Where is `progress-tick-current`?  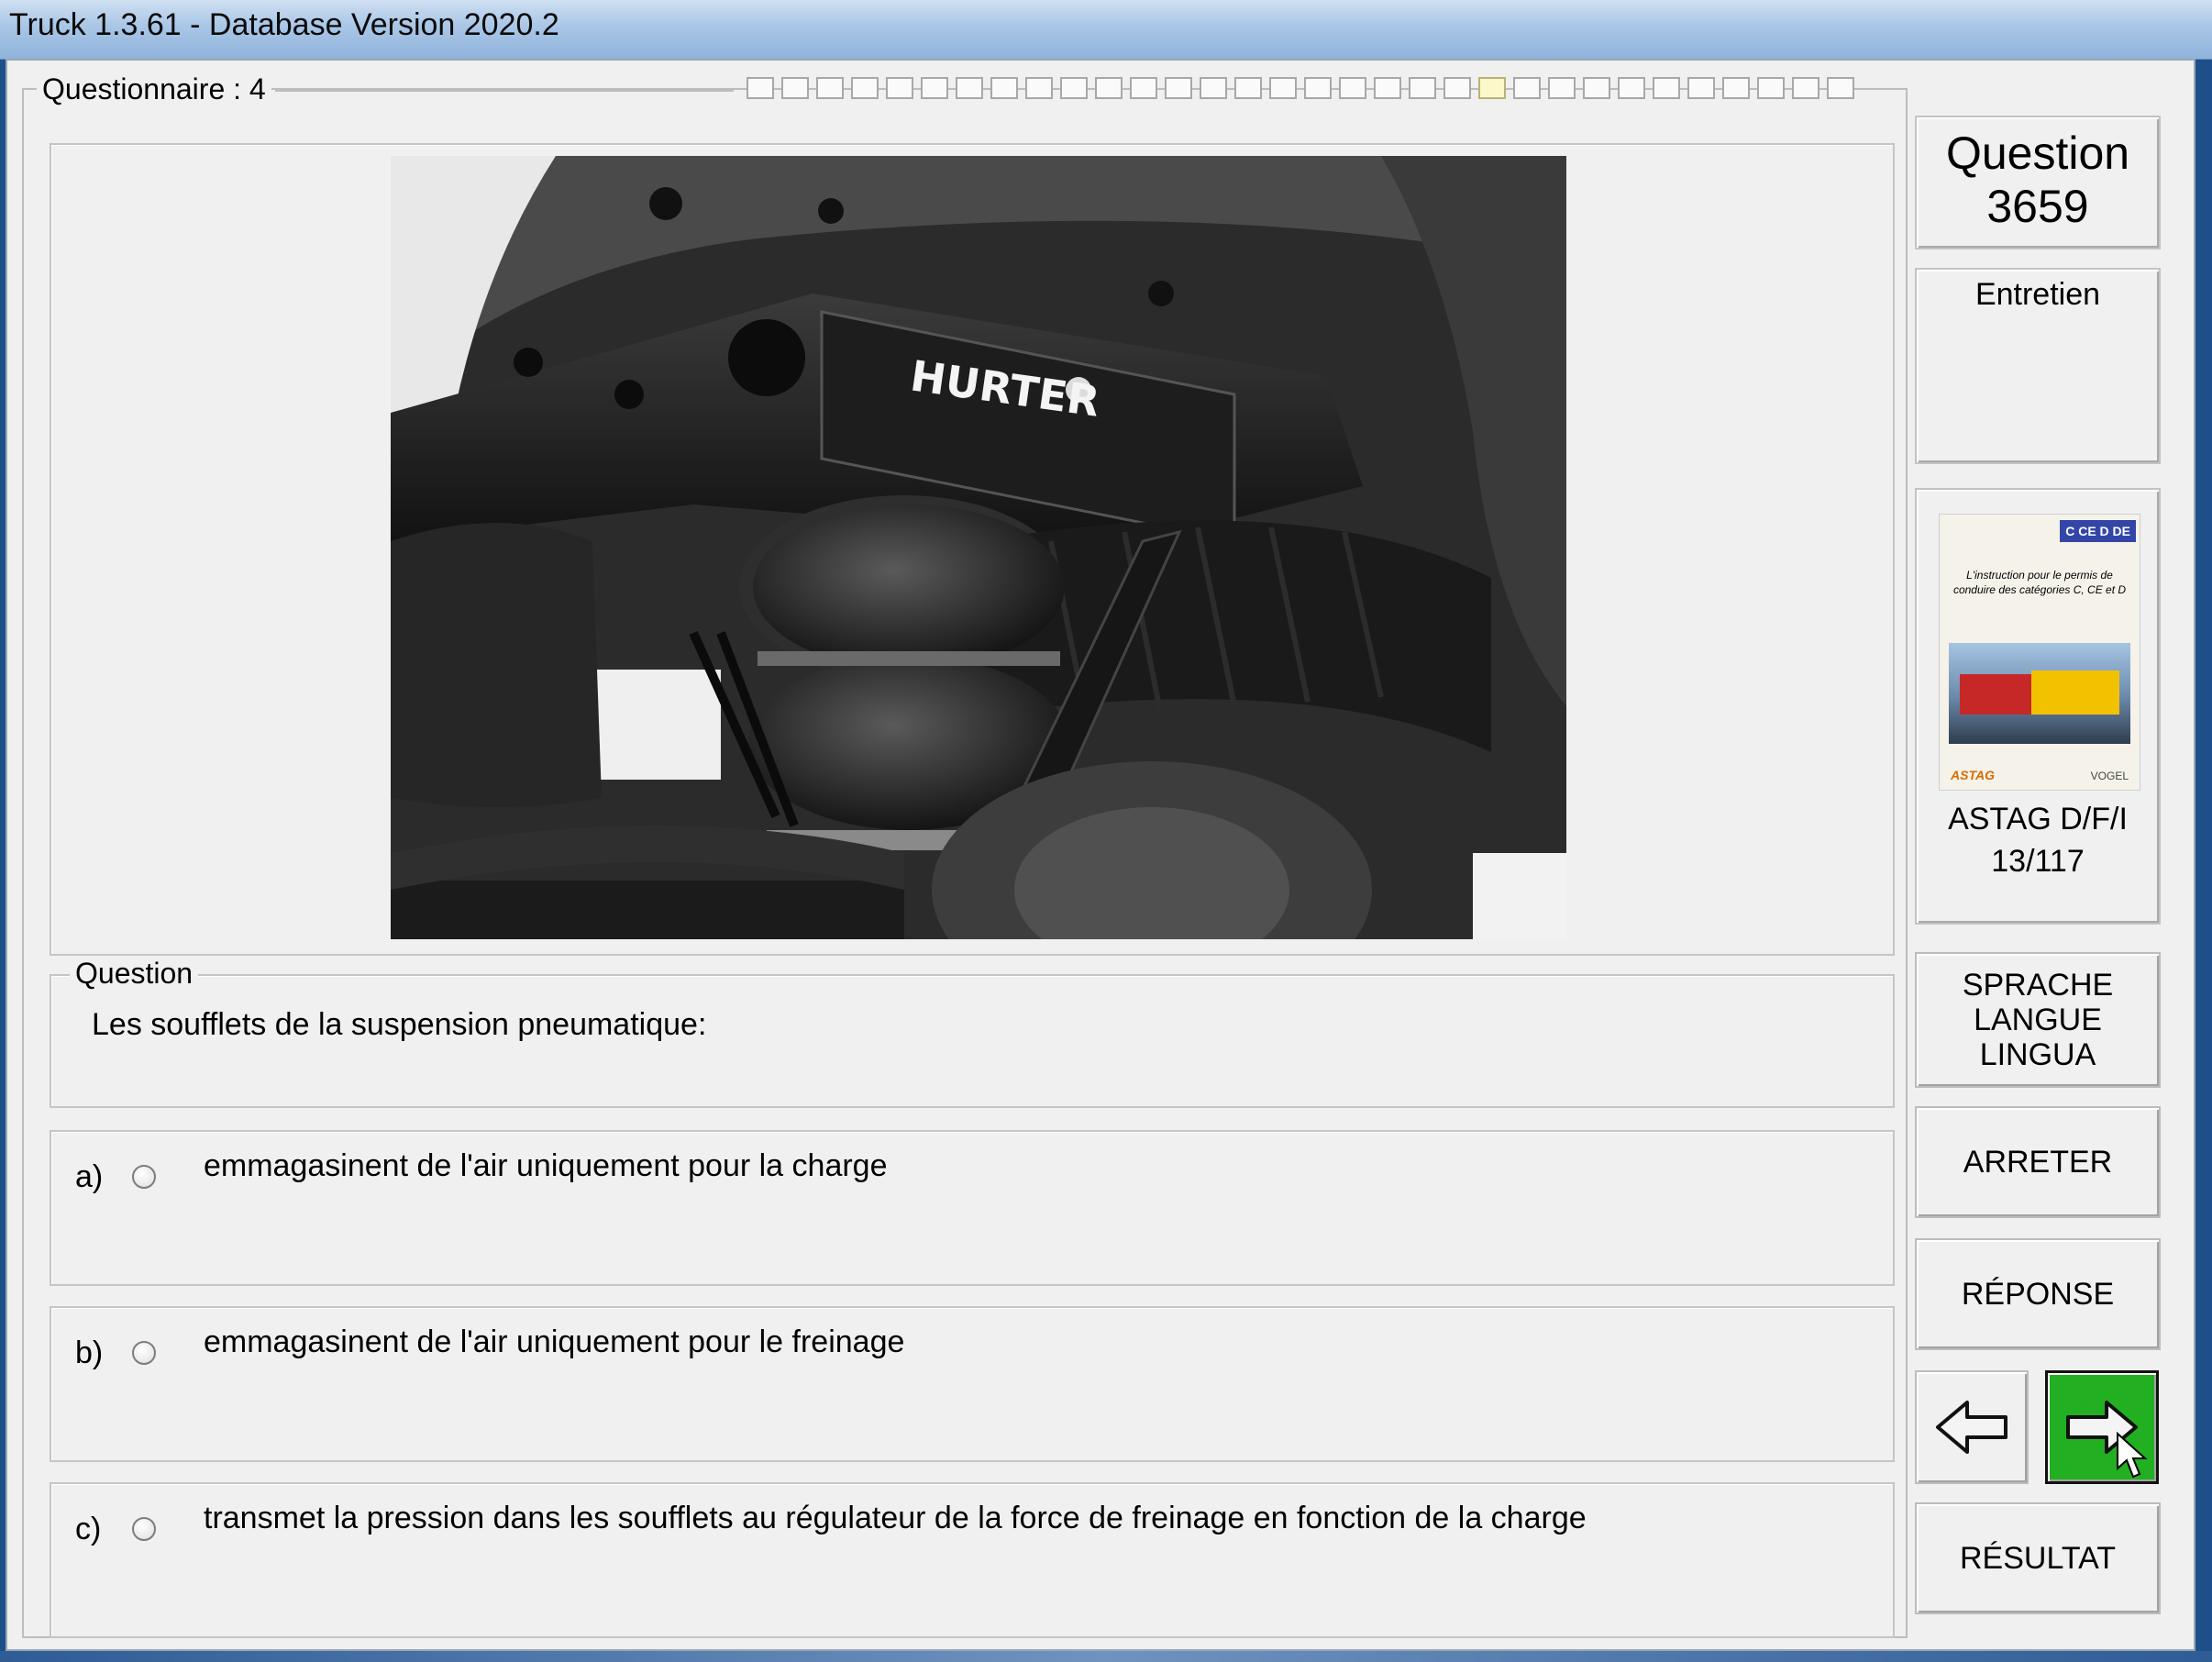 progress-tick-current is located at coordinates (1492, 88).